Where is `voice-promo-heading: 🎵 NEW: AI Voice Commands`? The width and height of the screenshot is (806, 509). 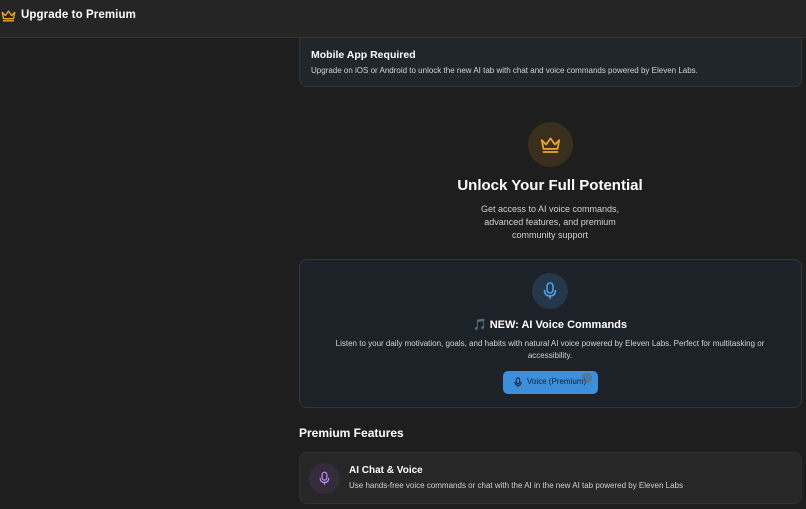 voice-promo-heading: 🎵 NEW: AI Voice Commands is located at coordinates (550, 324).